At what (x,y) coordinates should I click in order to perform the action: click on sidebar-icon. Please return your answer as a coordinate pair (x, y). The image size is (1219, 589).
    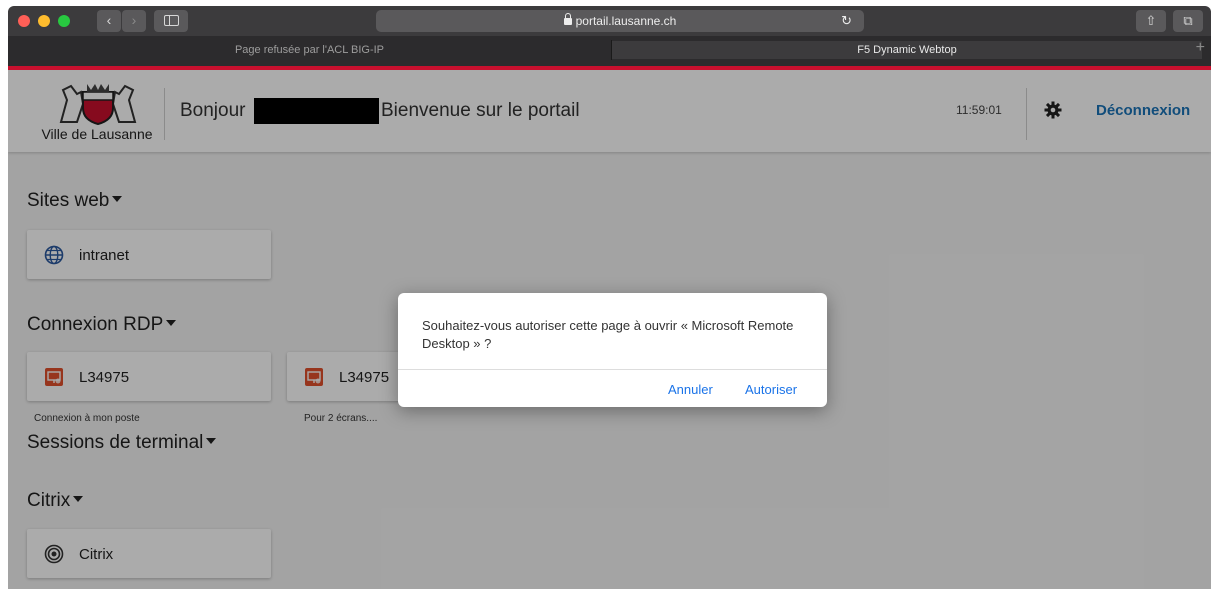
    Looking at the image, I should click on (171, 20).